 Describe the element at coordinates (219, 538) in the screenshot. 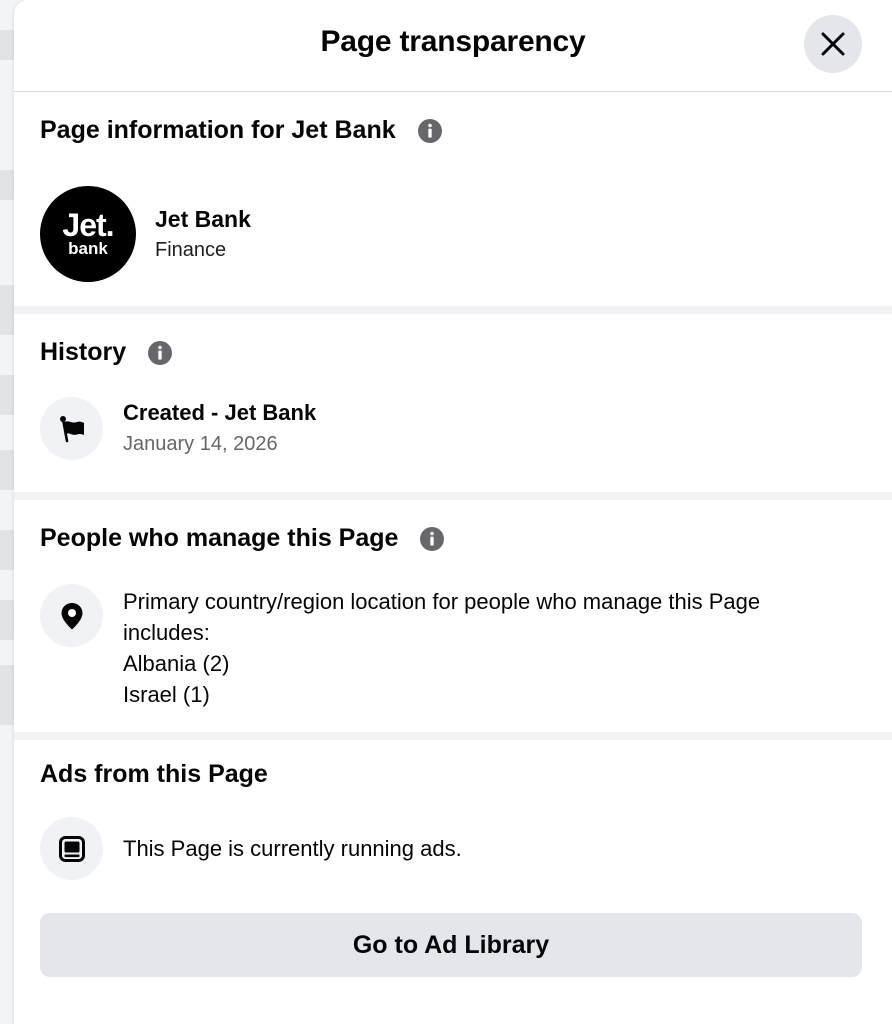

I see `managers-title: People who manage this Page` at that location.